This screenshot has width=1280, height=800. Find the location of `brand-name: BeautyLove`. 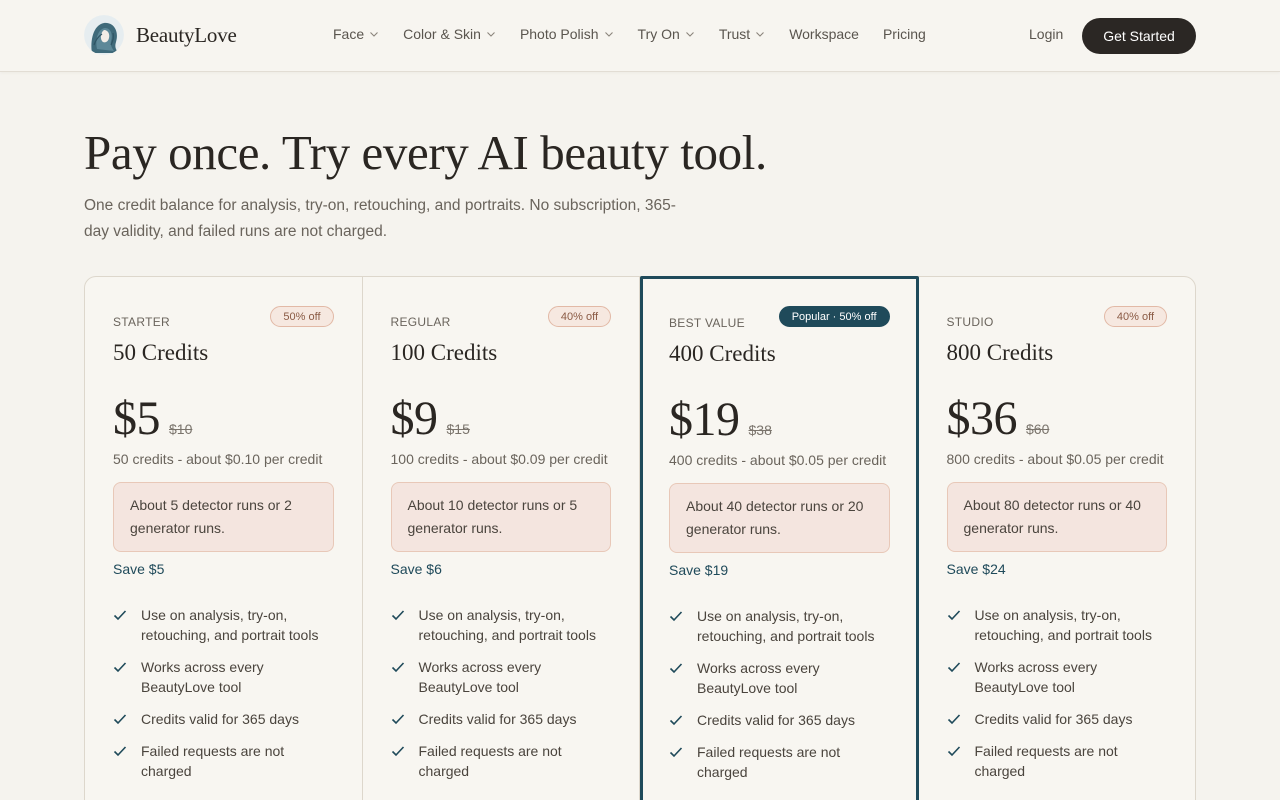

brand-name: BeautyLove is located at coordinates (186, 34).